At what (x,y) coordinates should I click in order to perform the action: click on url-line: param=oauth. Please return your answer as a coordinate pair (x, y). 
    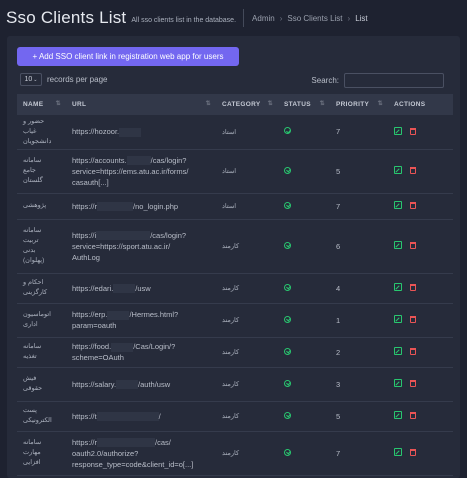
    Looking at the image, I should click on (141, 325).